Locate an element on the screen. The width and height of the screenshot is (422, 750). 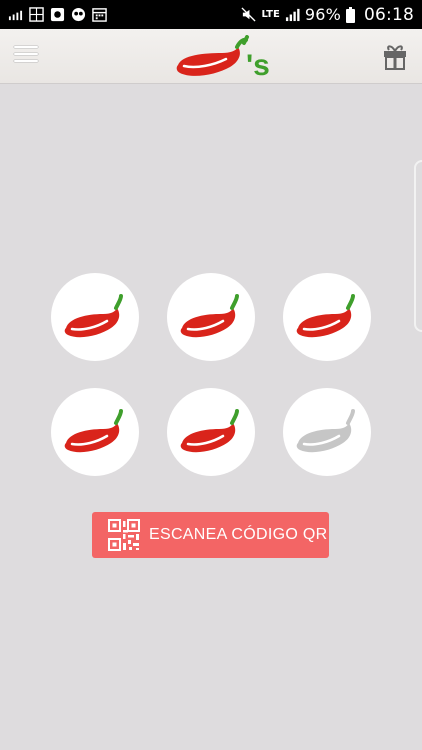
scan-qr-button: ESCANEA CÓDIGO QR is located at coordinates (210, 535).